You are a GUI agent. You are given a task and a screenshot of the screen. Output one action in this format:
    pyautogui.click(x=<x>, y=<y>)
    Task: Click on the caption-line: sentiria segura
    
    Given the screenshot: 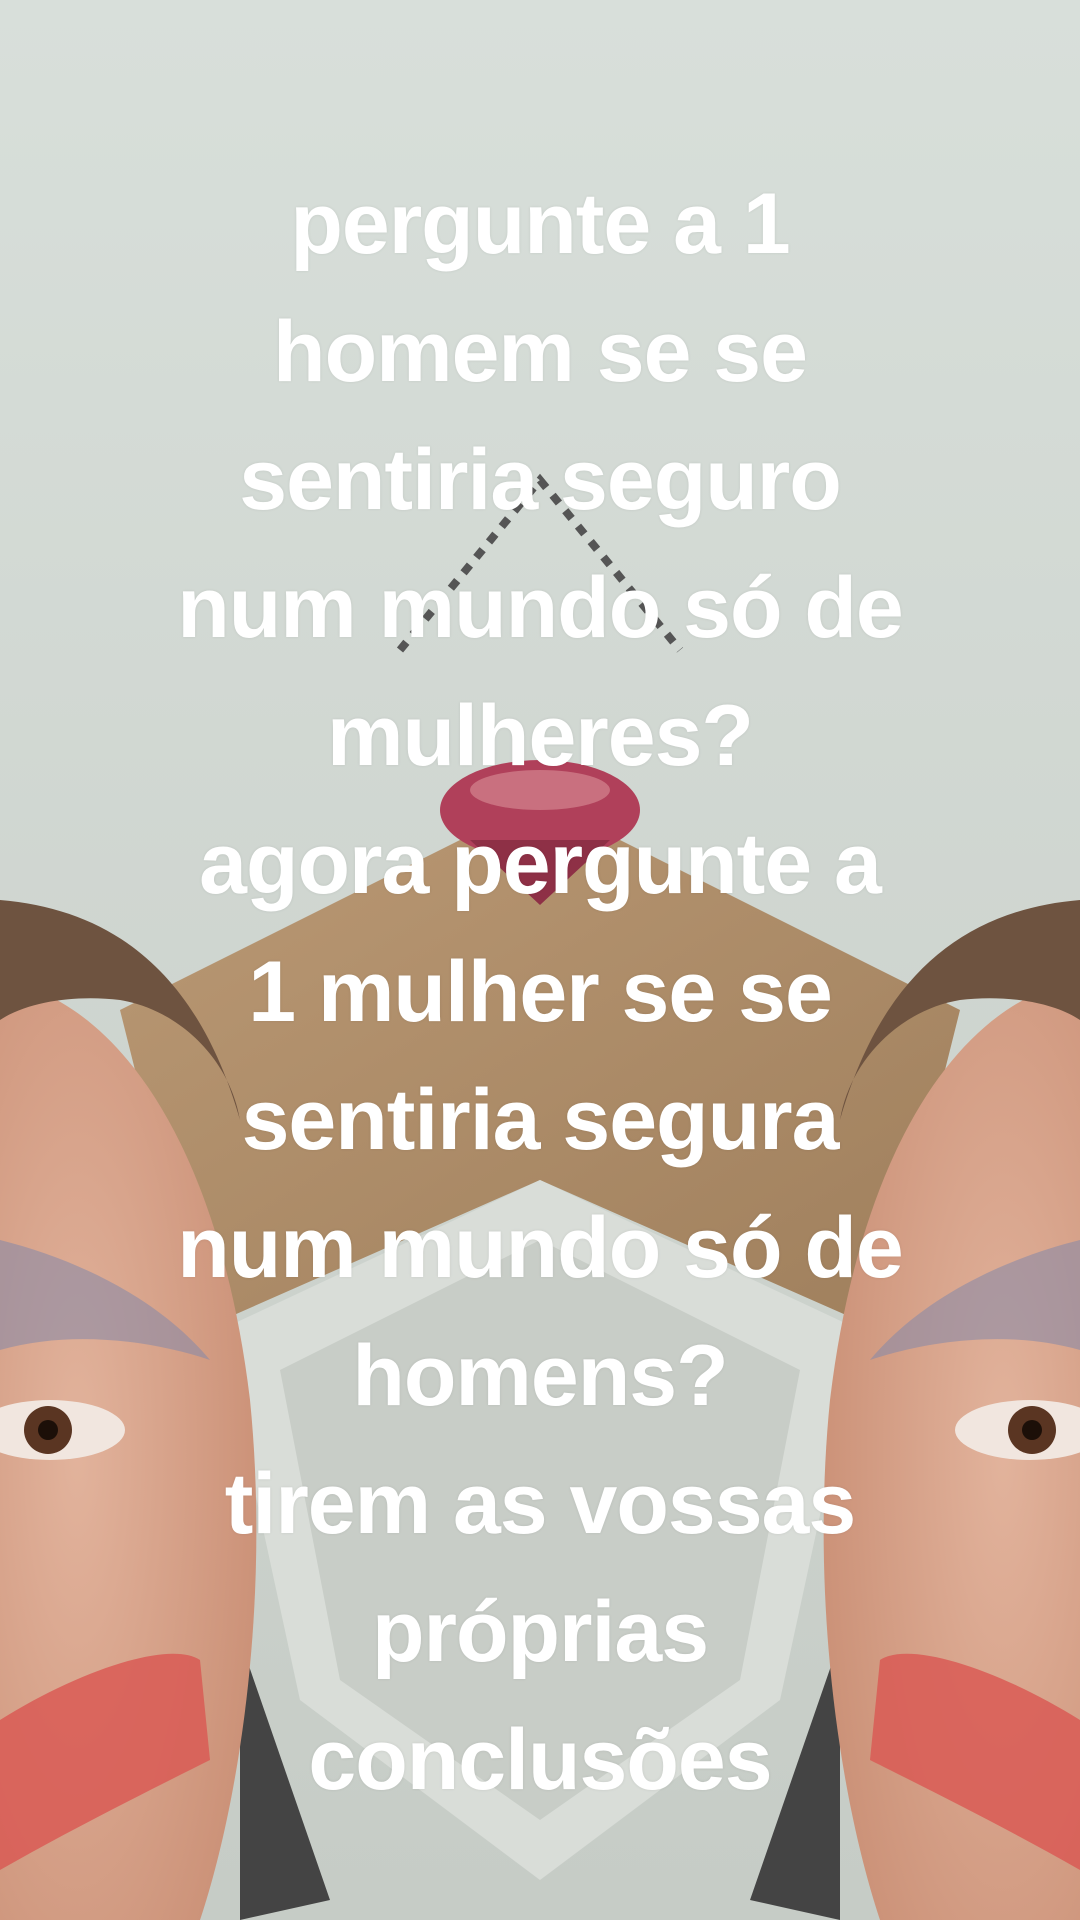 What is the action you would take?
    pyautogui.click(x=540, y=1120)
    